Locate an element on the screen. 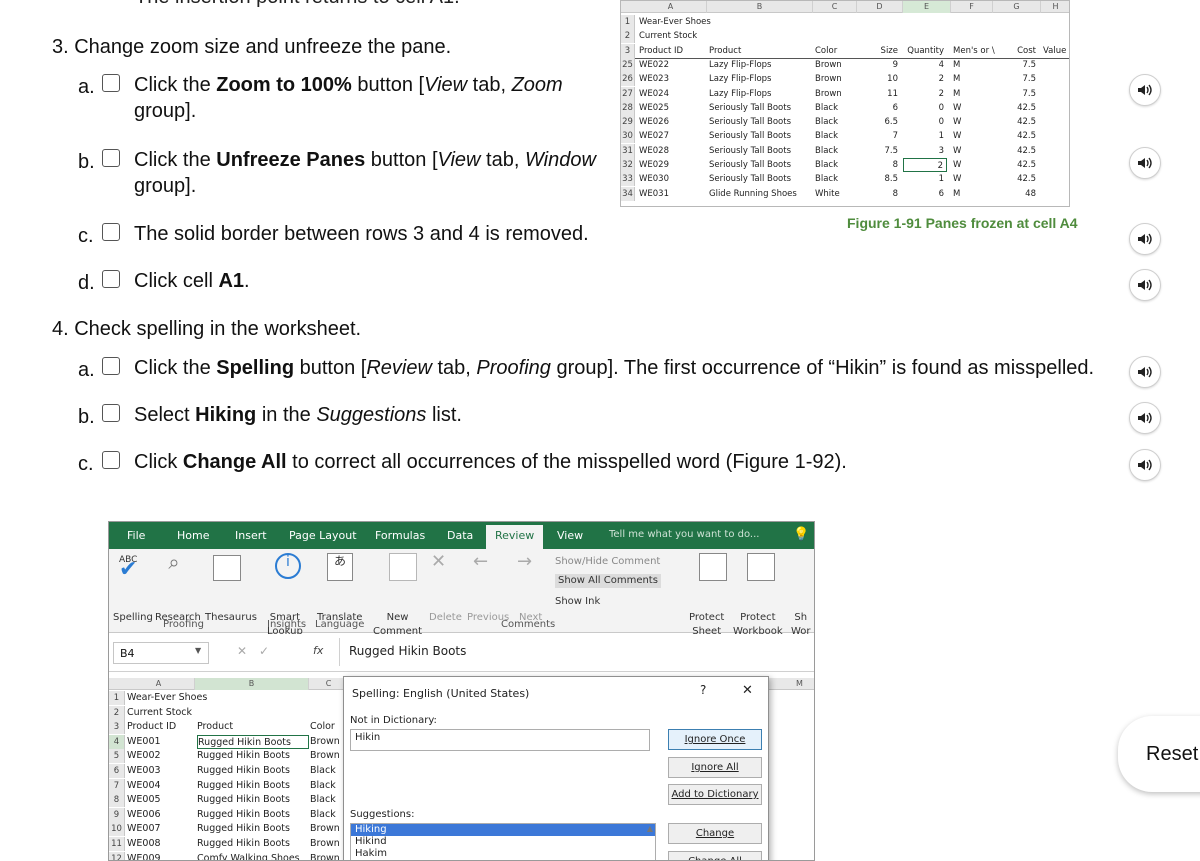  cell: Lazy Flip-Flops is located at coordinates (760, 79).